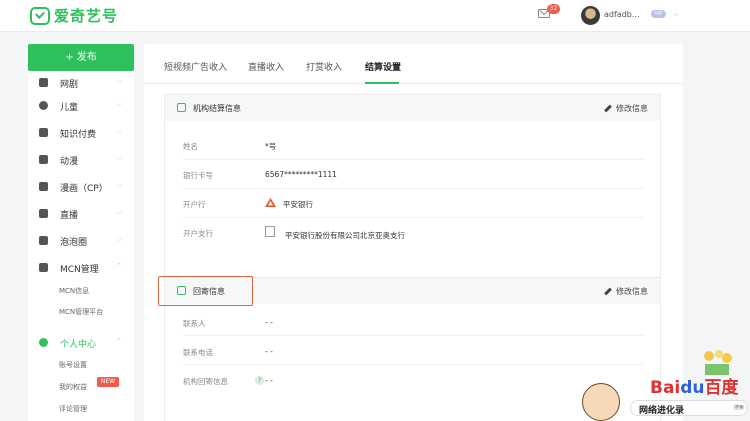  What do you see at coordinates (78, 135) in the screenshot?
I see `sidebar-item-label: 知识付费` at bounding box center [78, 135].